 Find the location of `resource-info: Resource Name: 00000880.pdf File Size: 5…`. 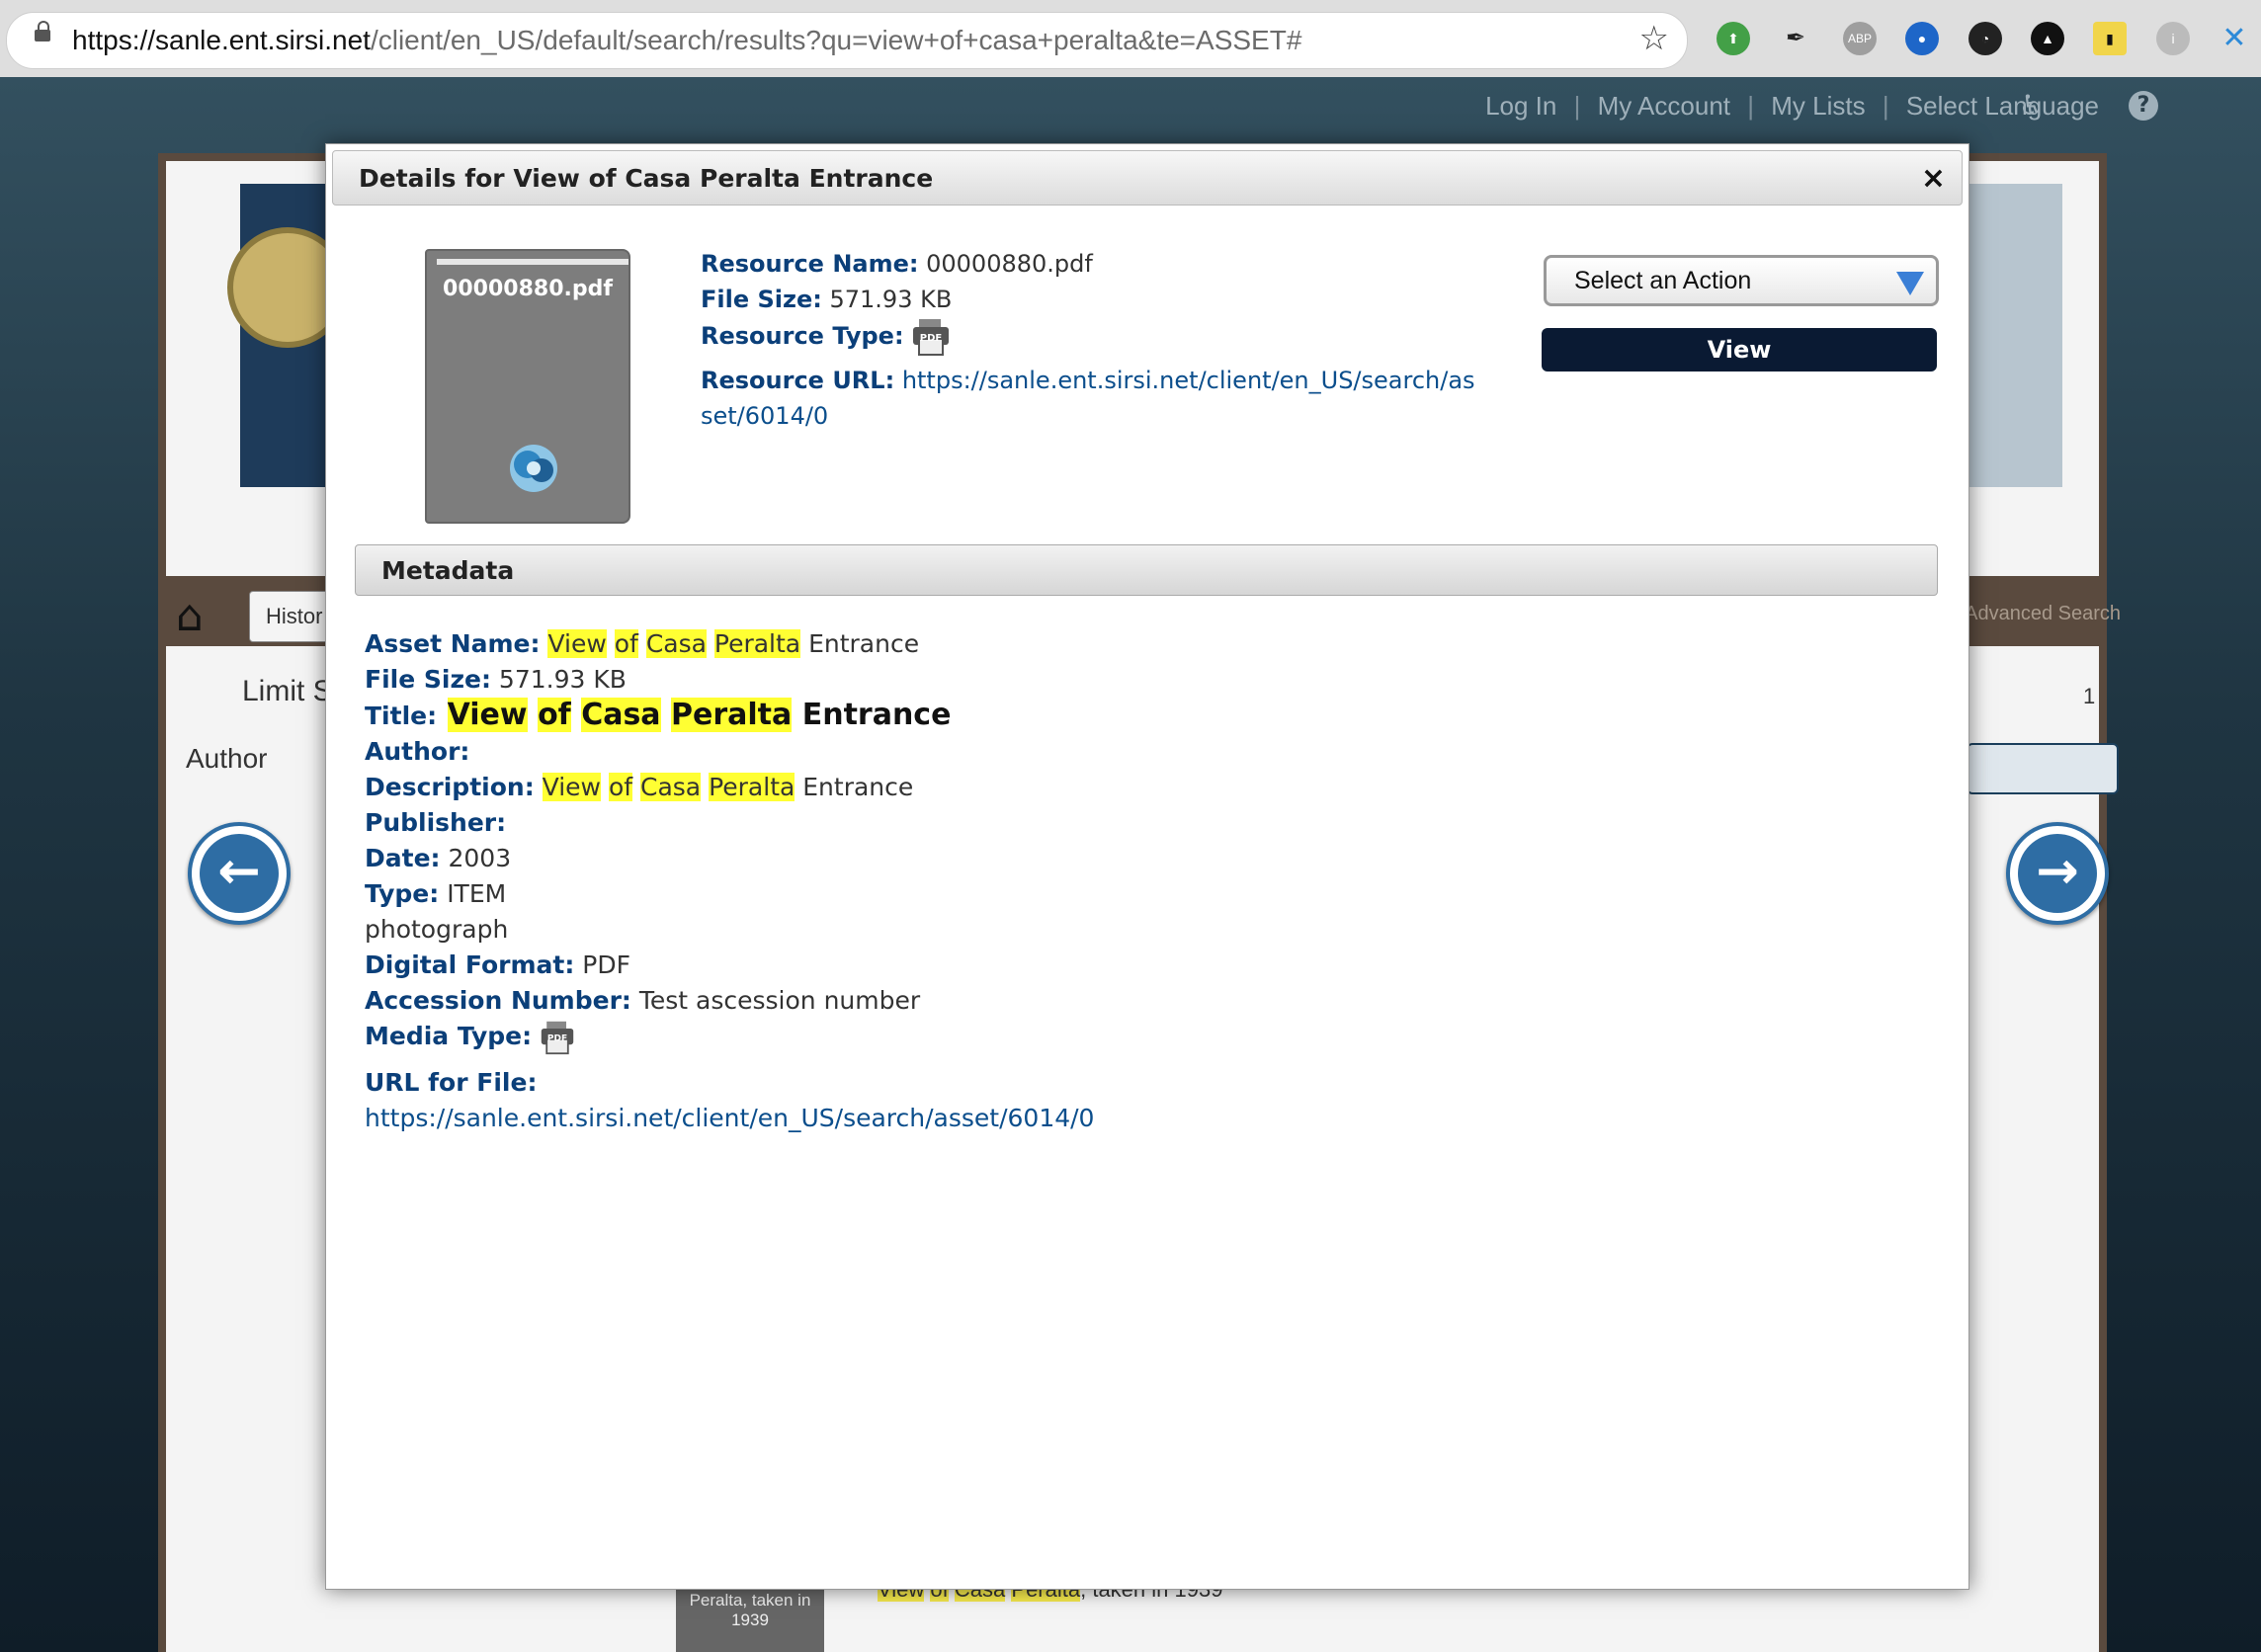

resource-info: Resource Name: 00000880.pdf File Size: 5… is located at coordinates (1088, 340).